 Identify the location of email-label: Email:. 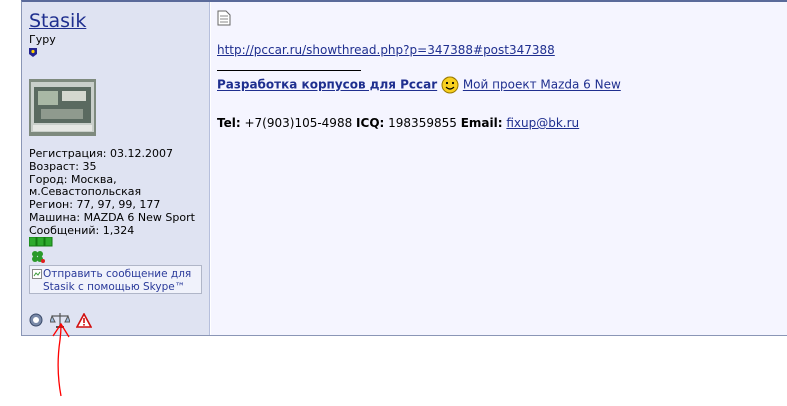
(481, 123).